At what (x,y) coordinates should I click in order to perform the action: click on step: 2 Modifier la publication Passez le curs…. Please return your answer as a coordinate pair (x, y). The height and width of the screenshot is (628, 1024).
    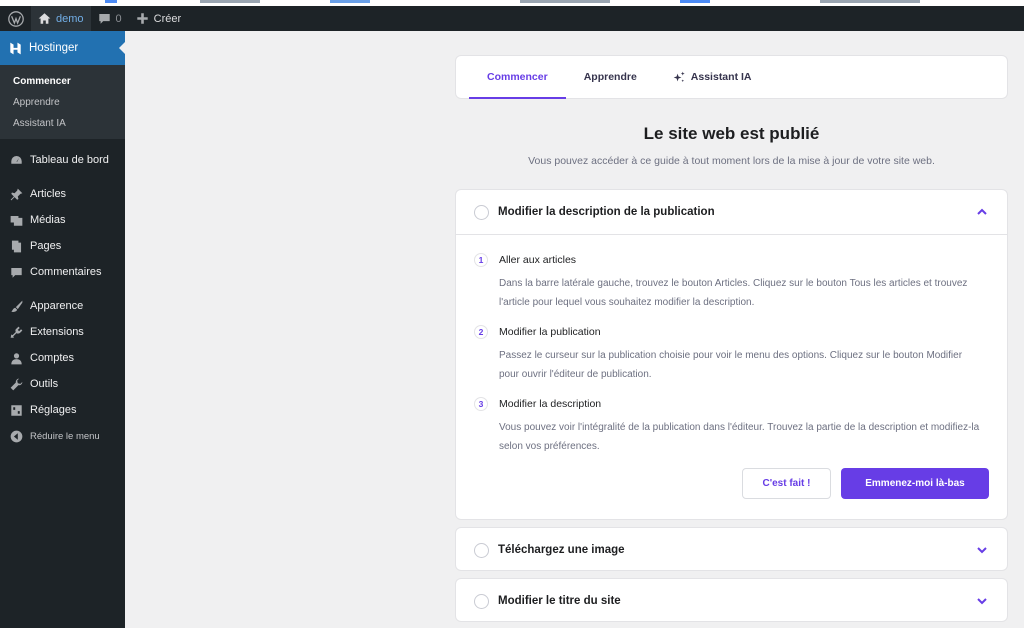
    Looking at the image, I should click on (731, 360).